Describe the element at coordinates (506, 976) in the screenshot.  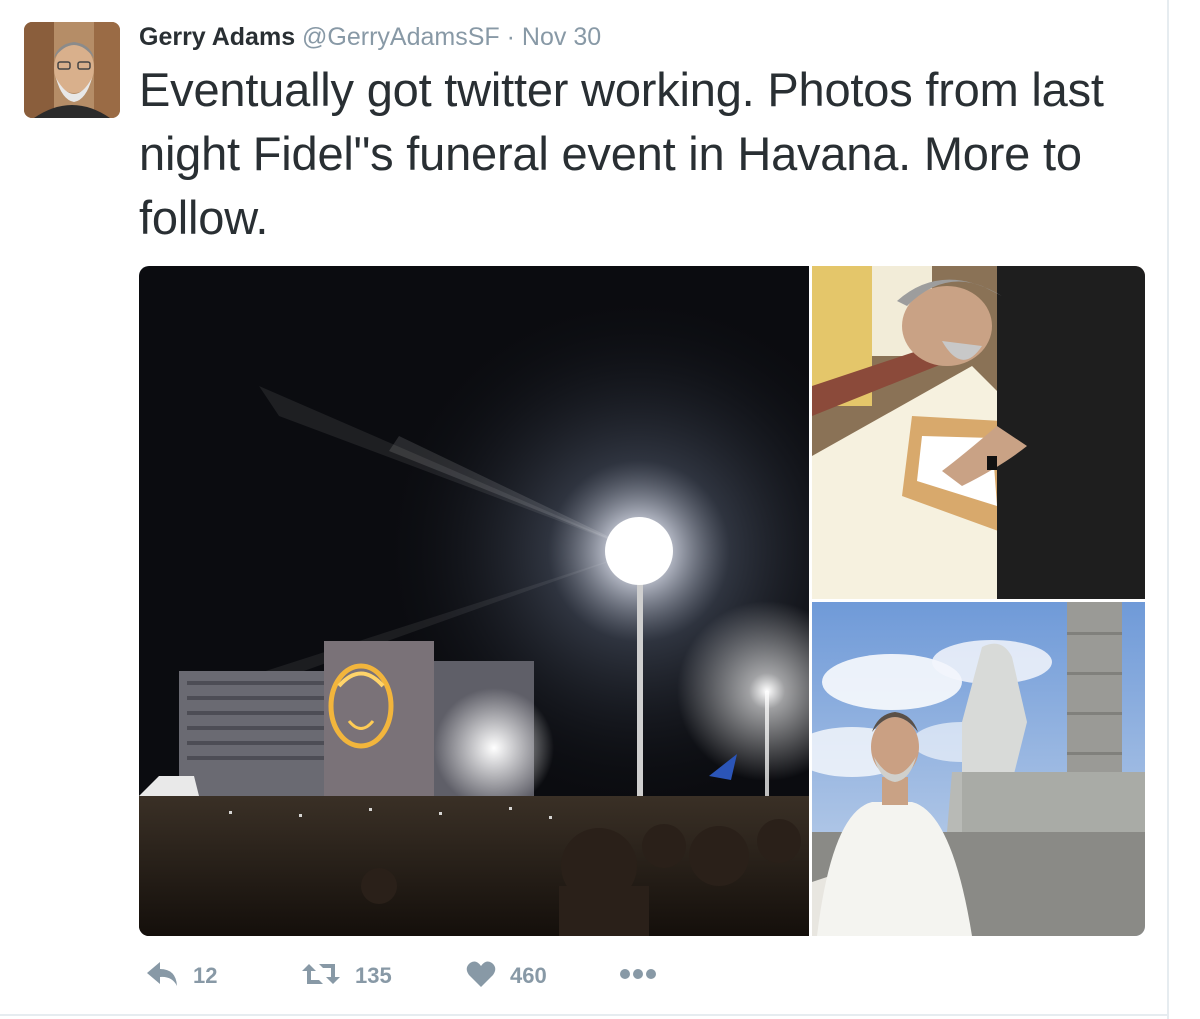
I see `like-button: 460` at that location.